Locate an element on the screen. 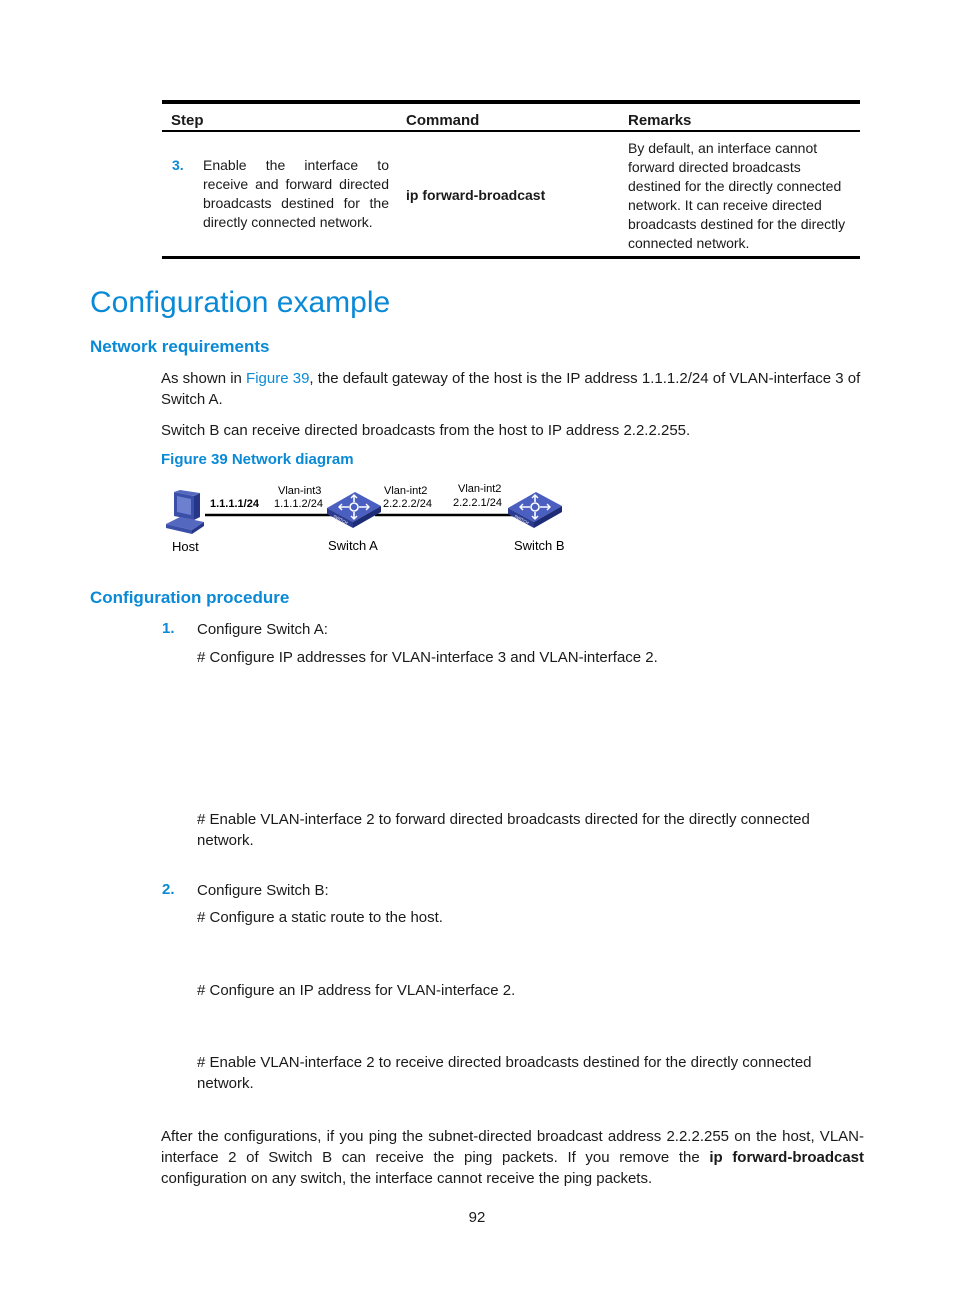 This screenshot has width=954, height=1296. conclusion-command: ip forward-broadcast is located at coordinates (787, 1157).